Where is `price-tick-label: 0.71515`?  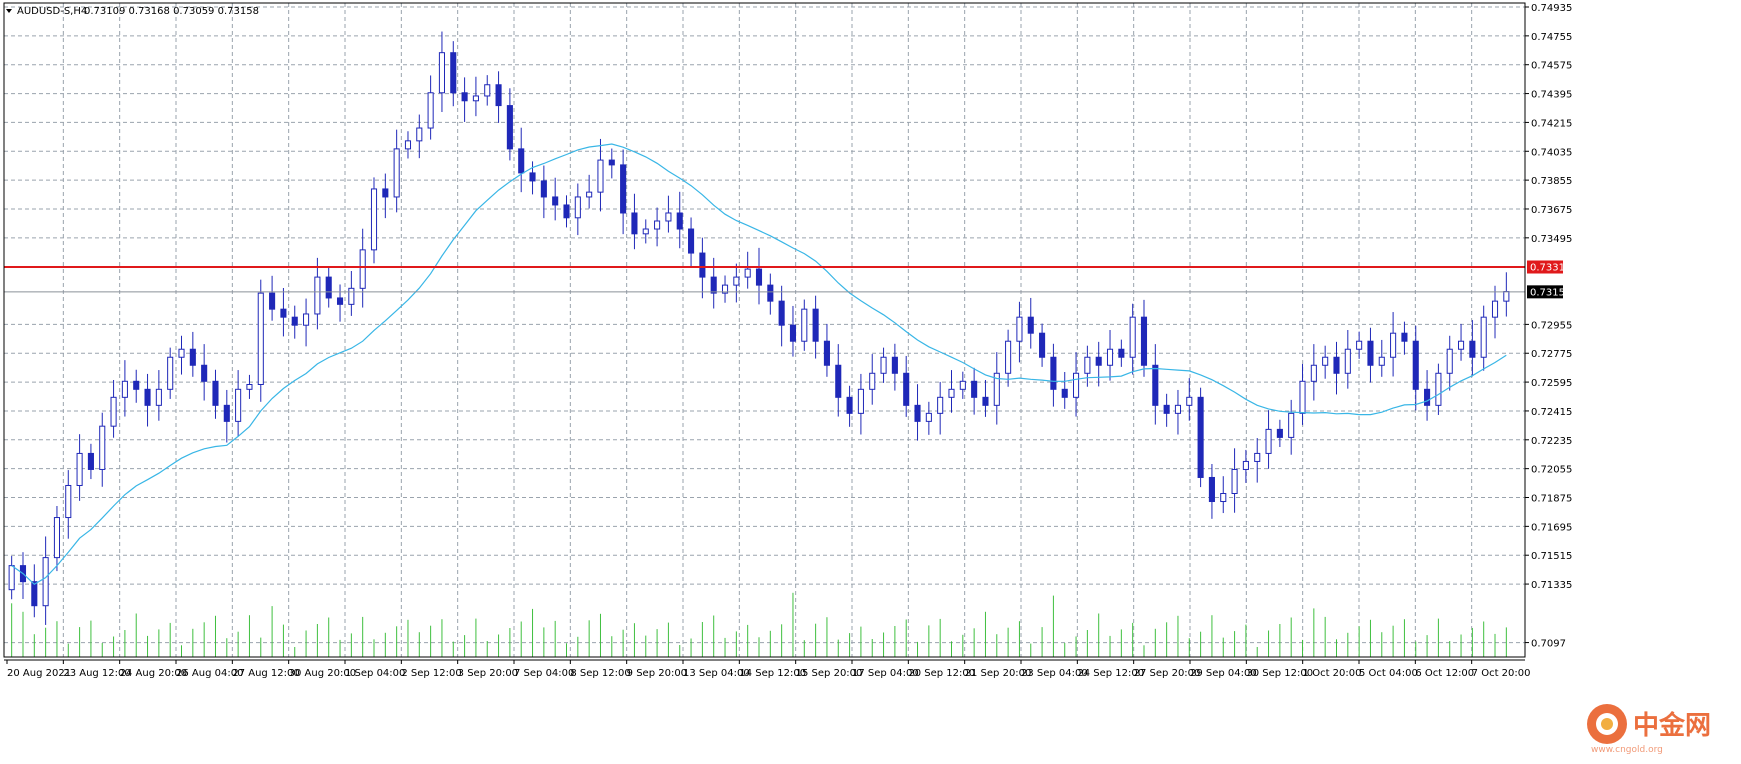 price-tick-label: 0.71515 is located at coordinates (1551, 556).